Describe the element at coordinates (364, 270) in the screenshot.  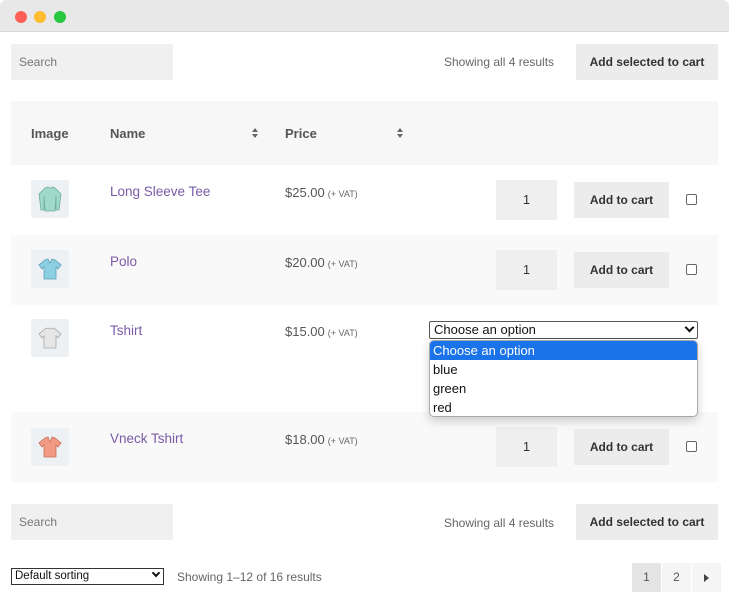
I see `table-row: Polo $20.00 (+ VAT) 1 Add to cart` at that location.